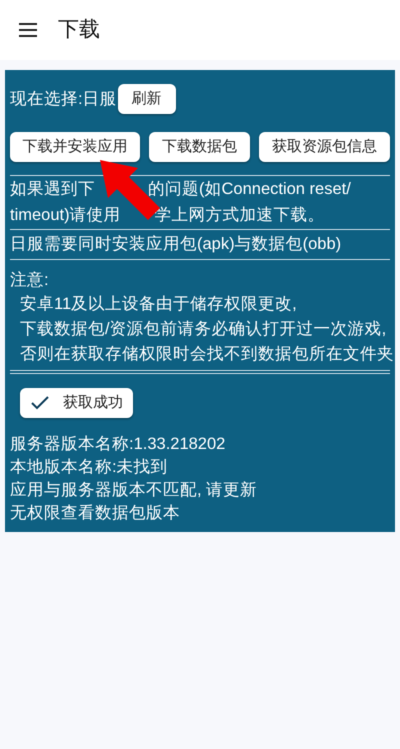 Image resolution: width=400 pixels, height=749 pixels. I want to click on action-button: 下载并安装应用, so click(75, 147).